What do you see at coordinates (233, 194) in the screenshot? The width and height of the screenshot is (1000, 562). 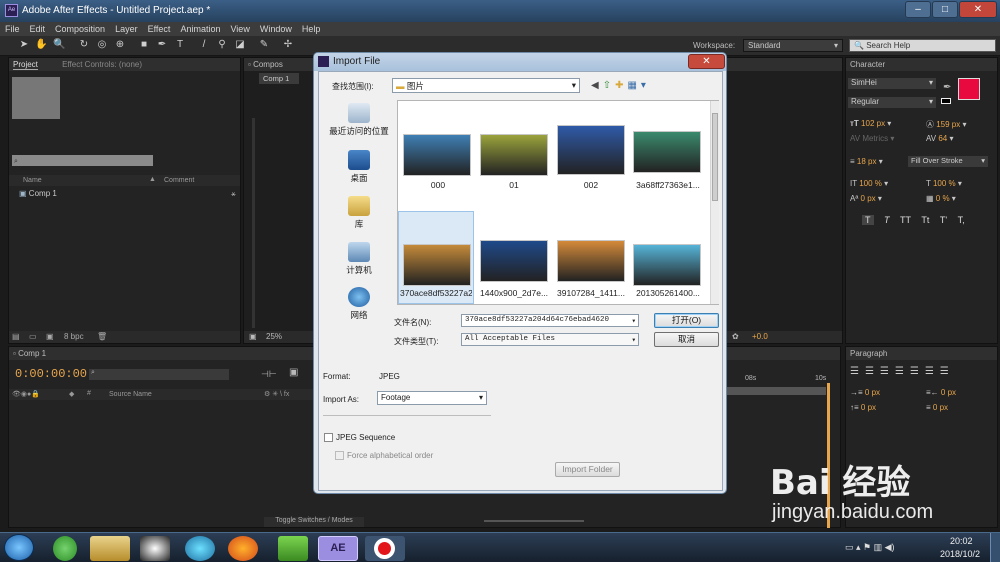 I see `flowchart-icon: ⚹` at bounding box center [233, 194].